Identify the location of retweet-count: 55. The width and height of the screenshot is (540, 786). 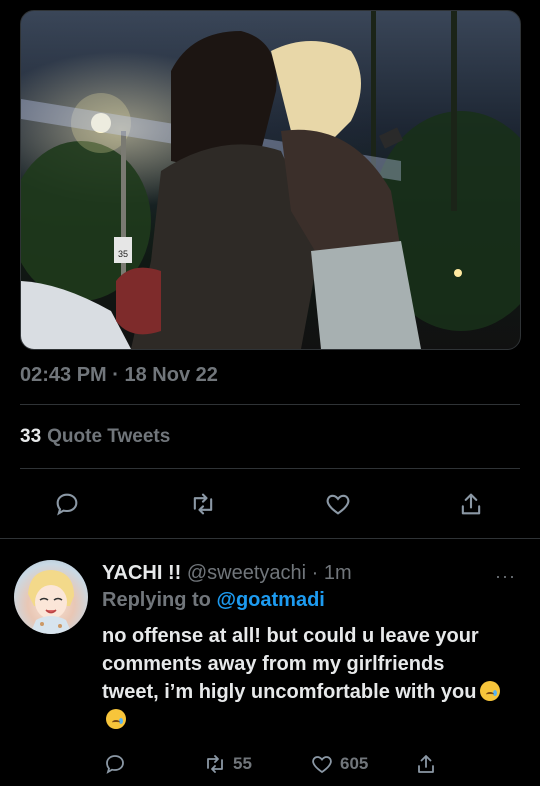
(242, 763).